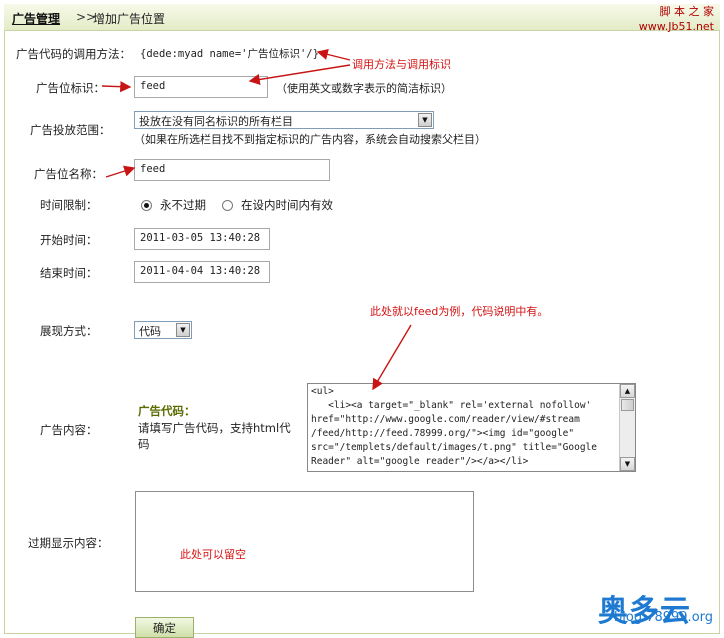 This screenshot has width=724, height=638. I want to click on arrow-to-call-method, so click(333, 54).